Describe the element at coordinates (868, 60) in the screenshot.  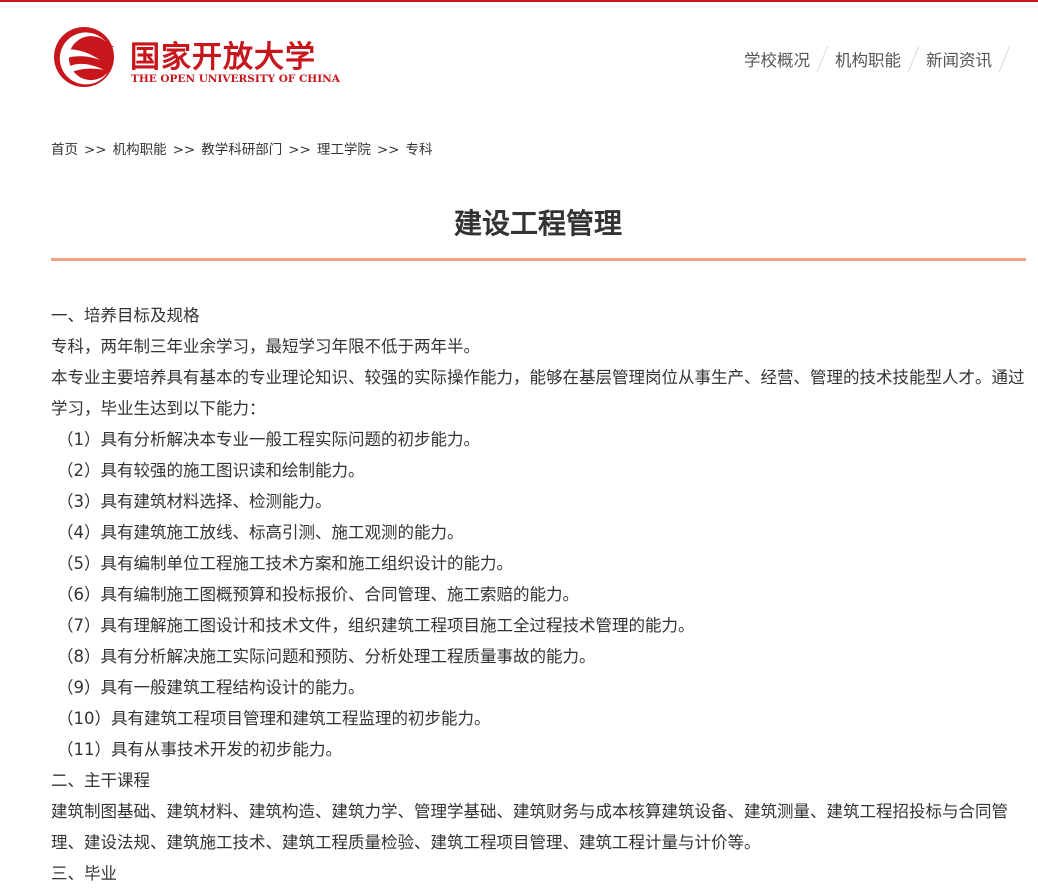
I see `nav-item-label: 机构职能` at that location.